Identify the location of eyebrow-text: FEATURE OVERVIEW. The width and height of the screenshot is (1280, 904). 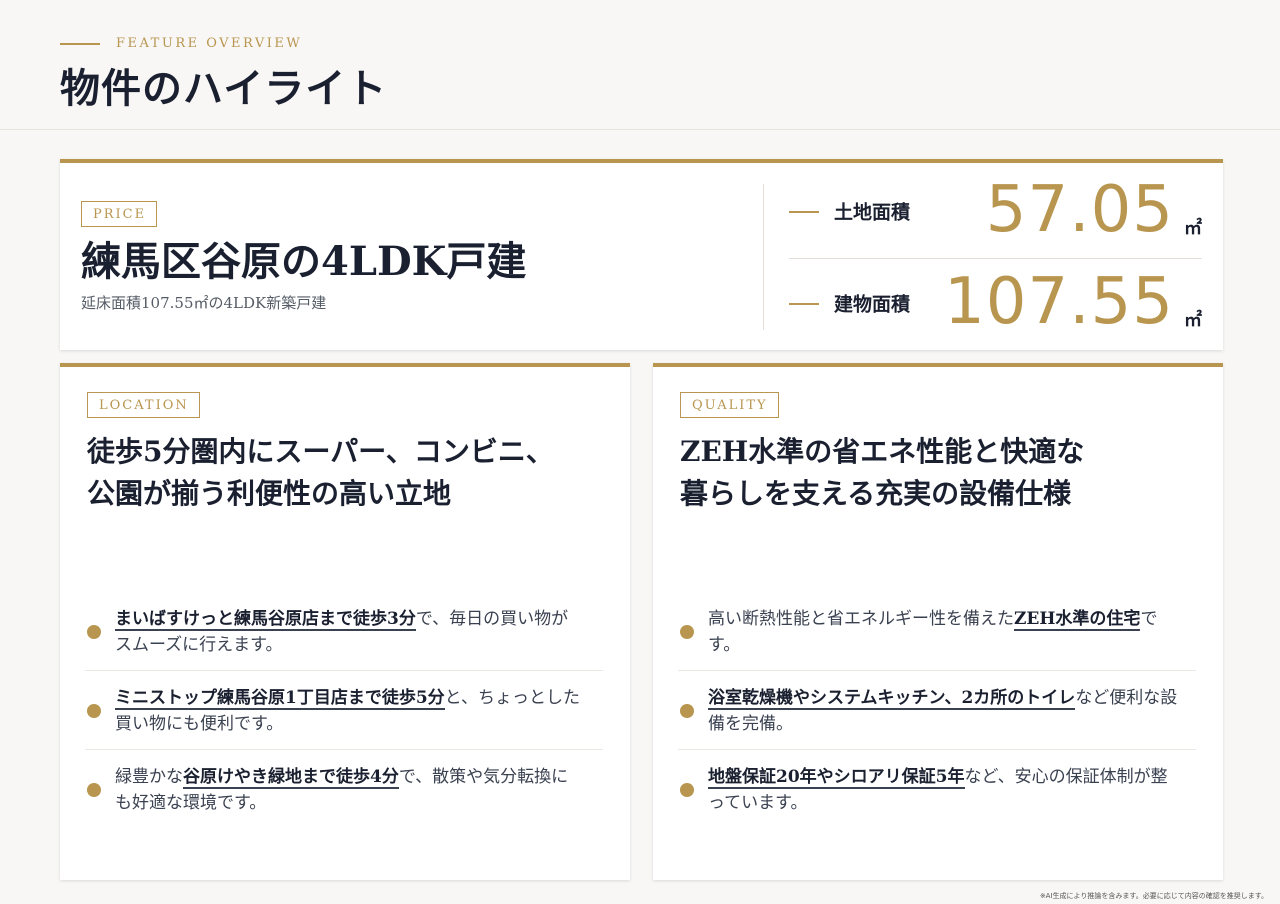
(209, 43).